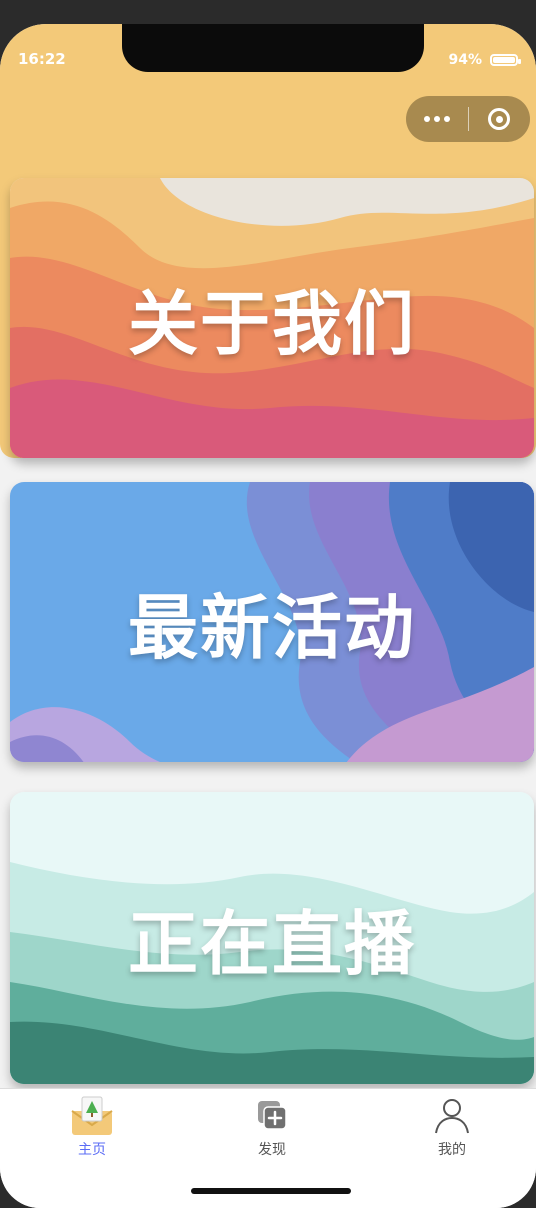 The image size is (536, 1208). What do you see at coordinates (452, 1150) in the screenshot?
I see `tab-label: 我的` at bounding box center [452, 1150].